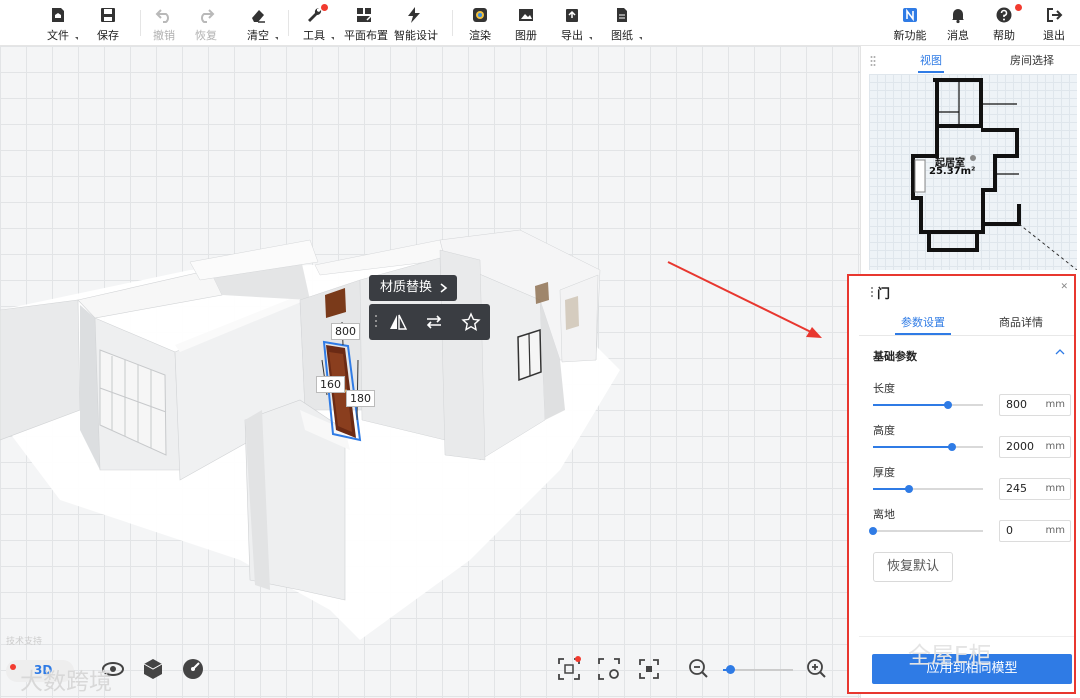 The height and width of the screenshot is (698, 1080). Describe the element at coordinates (572, 24) in the screenshot. I see `toolbar-export-button: 导出` at that location.